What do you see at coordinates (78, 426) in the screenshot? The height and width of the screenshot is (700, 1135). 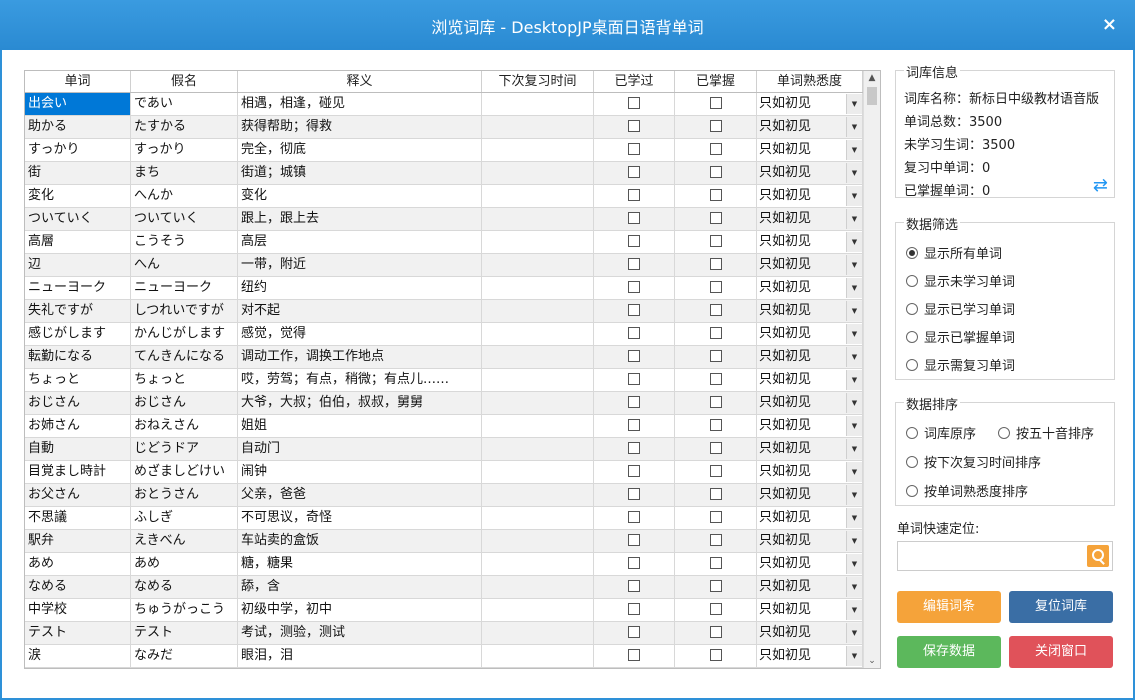 I see `word-cell: お姉さん` at bounding box center [78, 426].